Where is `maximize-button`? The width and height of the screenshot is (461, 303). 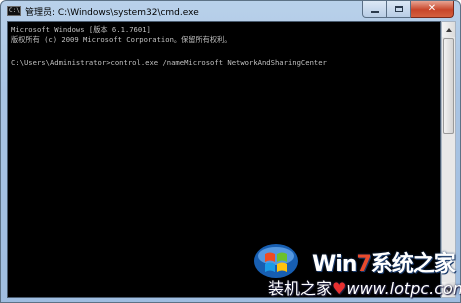
maximize-button is located at coordinates (399, 9).